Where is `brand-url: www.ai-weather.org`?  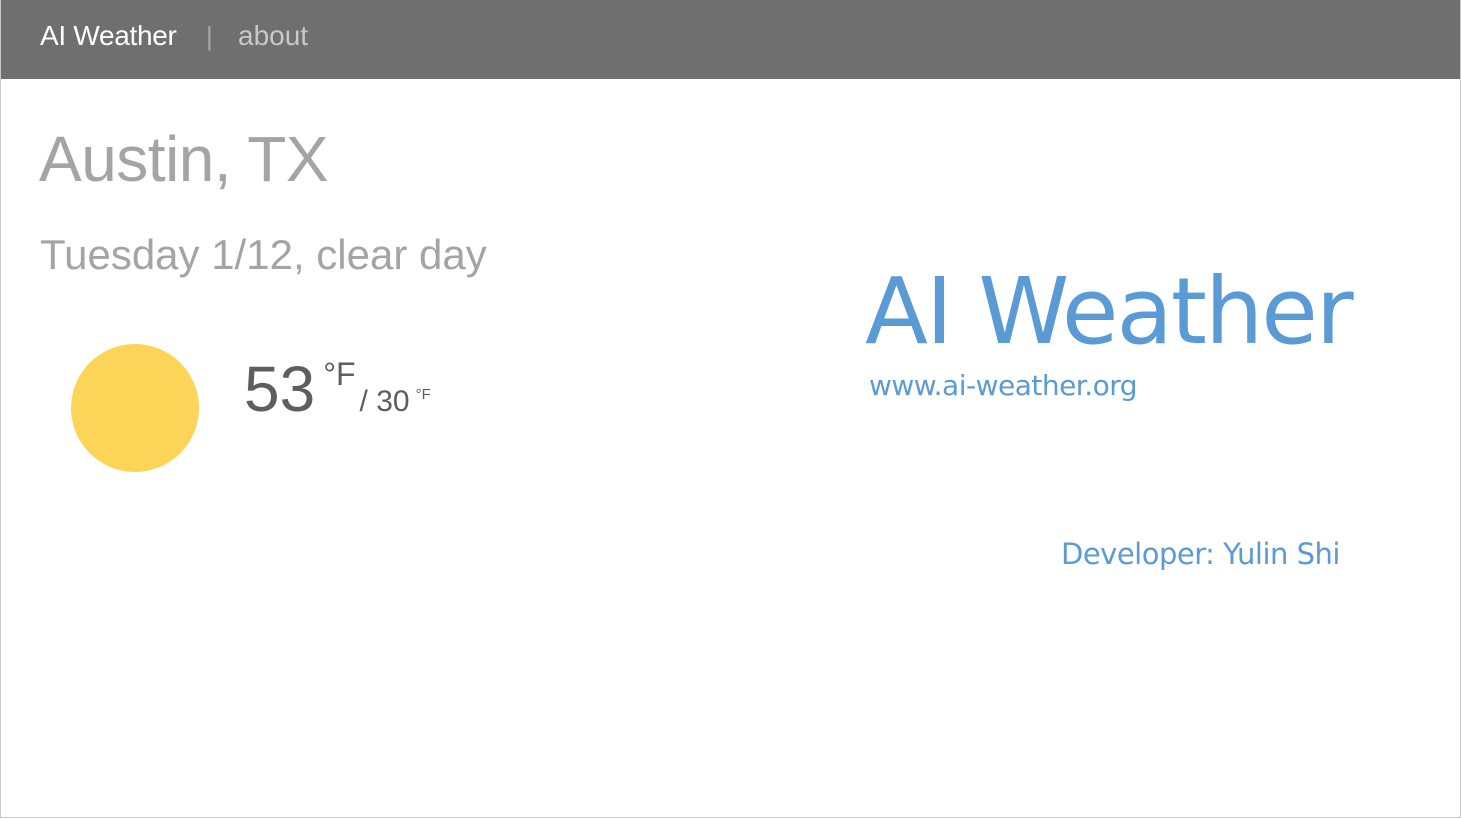 brand-url: www.ai-weather.org is located at coordinates (1003, 385).